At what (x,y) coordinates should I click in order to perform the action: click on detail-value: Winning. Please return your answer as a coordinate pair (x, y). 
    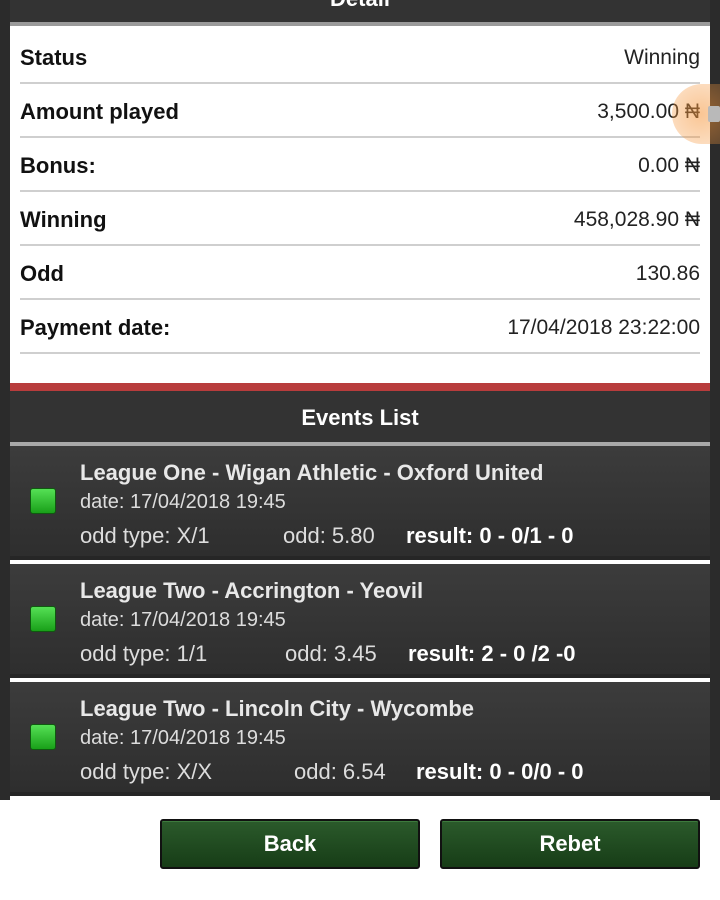
    Looking at the image, I should click on (662, 57).